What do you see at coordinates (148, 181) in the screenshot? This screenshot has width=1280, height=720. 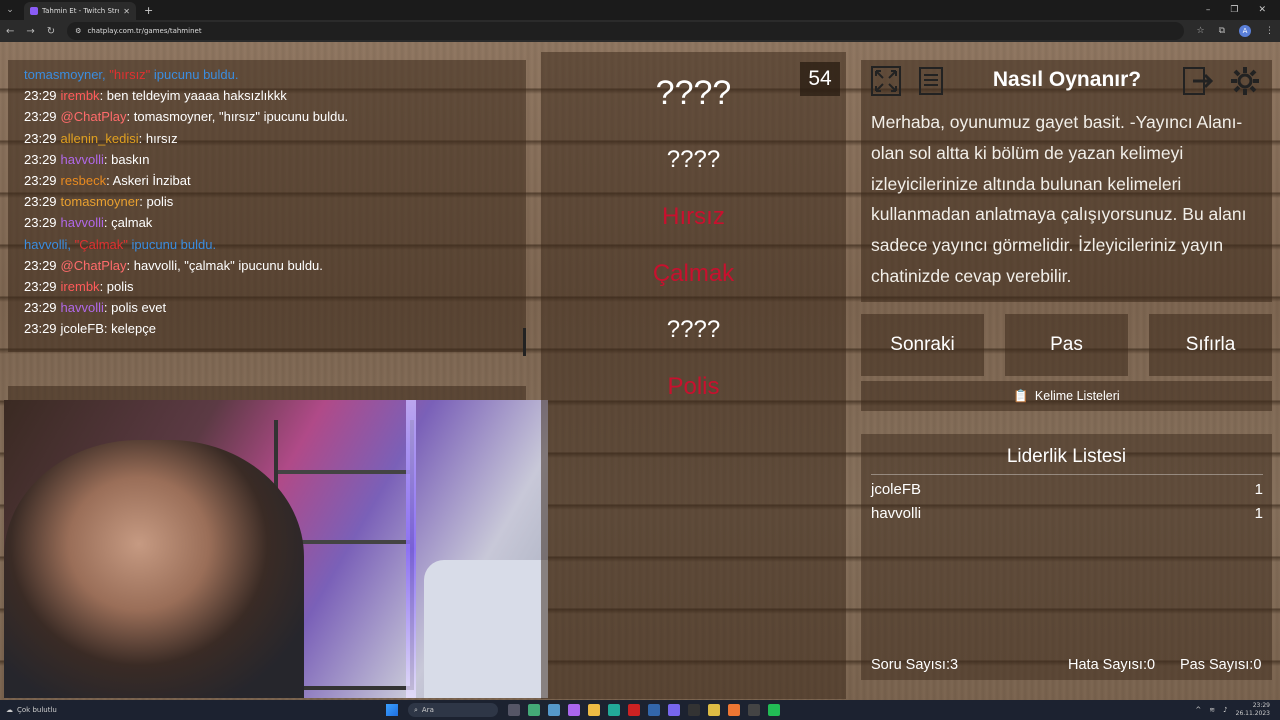 I see `chat-text: : Askeri İnzibat` at bounding box center [148, 181].